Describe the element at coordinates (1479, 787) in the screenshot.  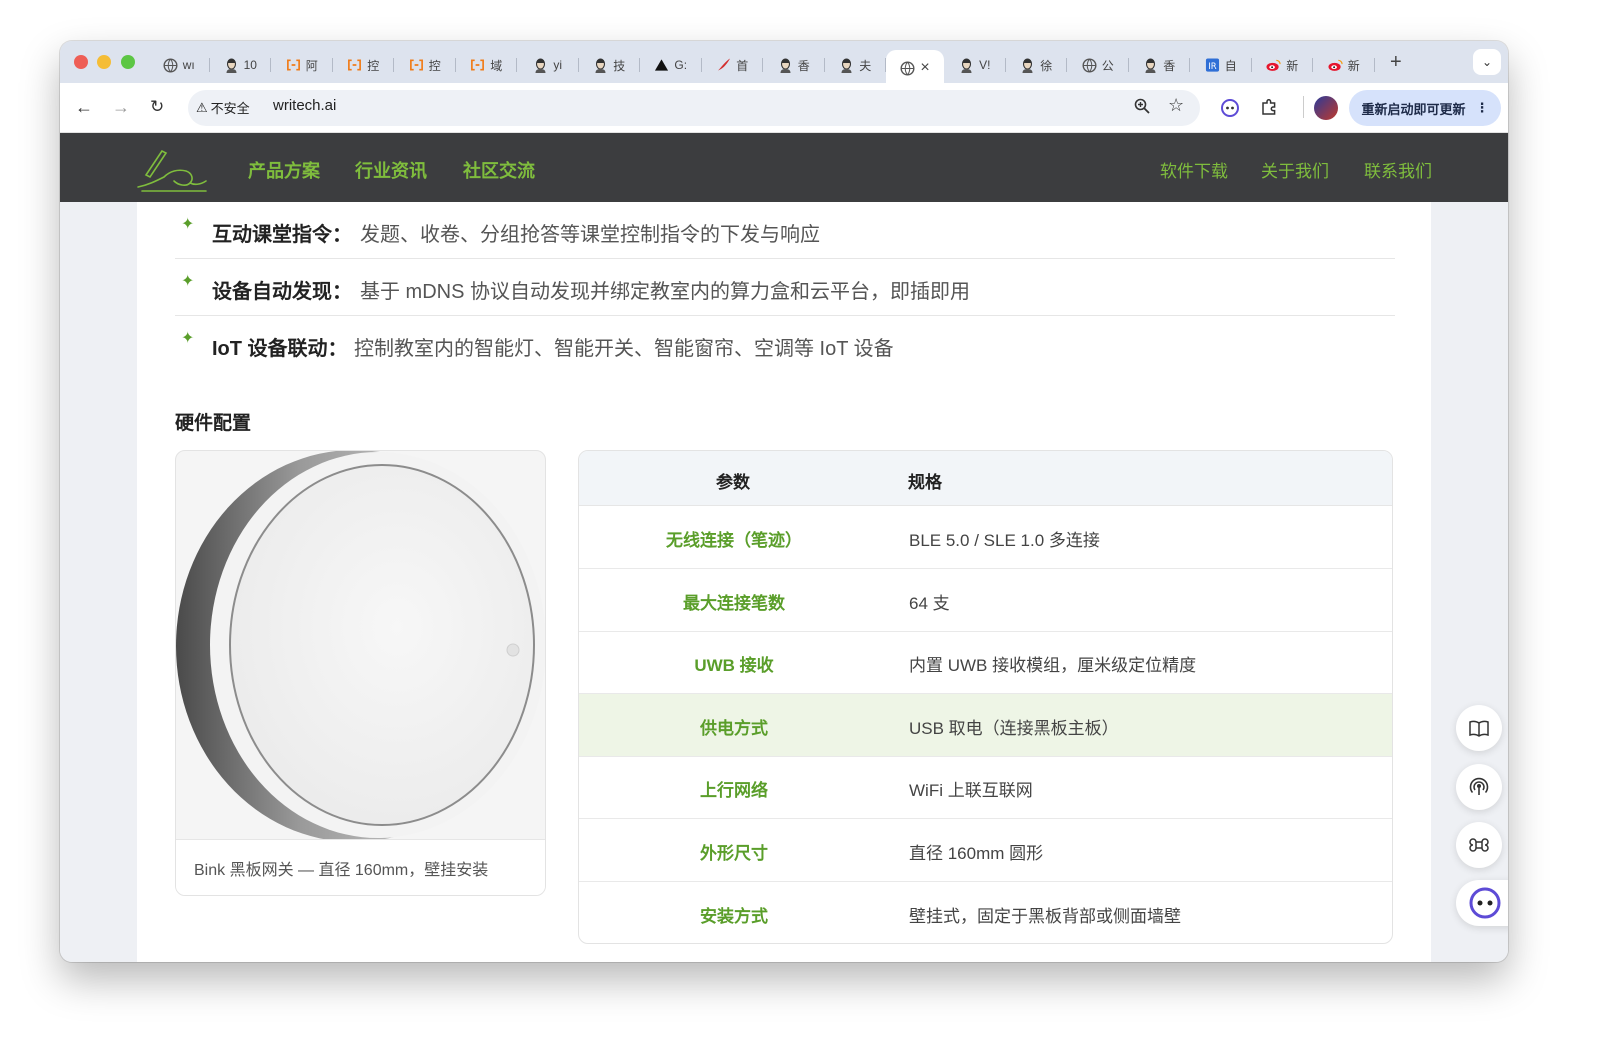
I see `podcast-icon` at that location.